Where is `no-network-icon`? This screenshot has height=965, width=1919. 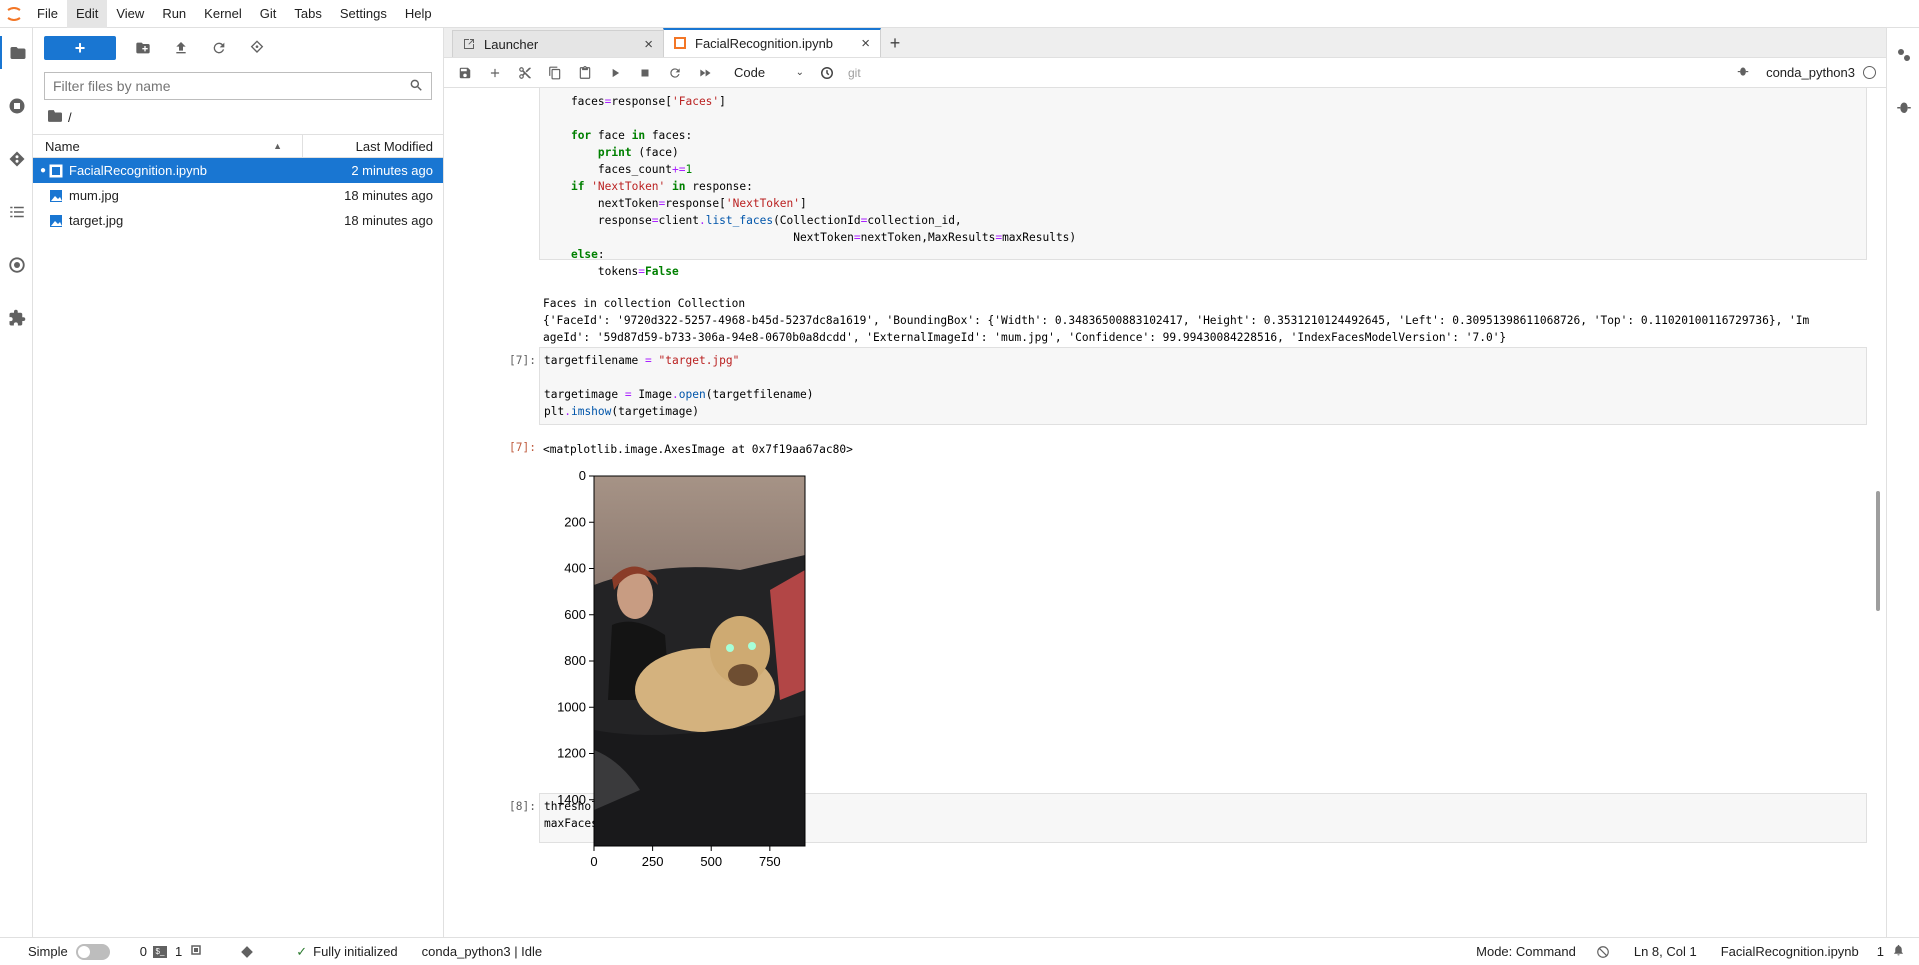 no-network-icon is located at coordinates (1603, 952).